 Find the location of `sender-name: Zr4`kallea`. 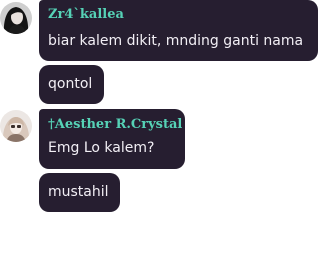

sender-name: Zr4`kallea is located at coordinates (179, 15).